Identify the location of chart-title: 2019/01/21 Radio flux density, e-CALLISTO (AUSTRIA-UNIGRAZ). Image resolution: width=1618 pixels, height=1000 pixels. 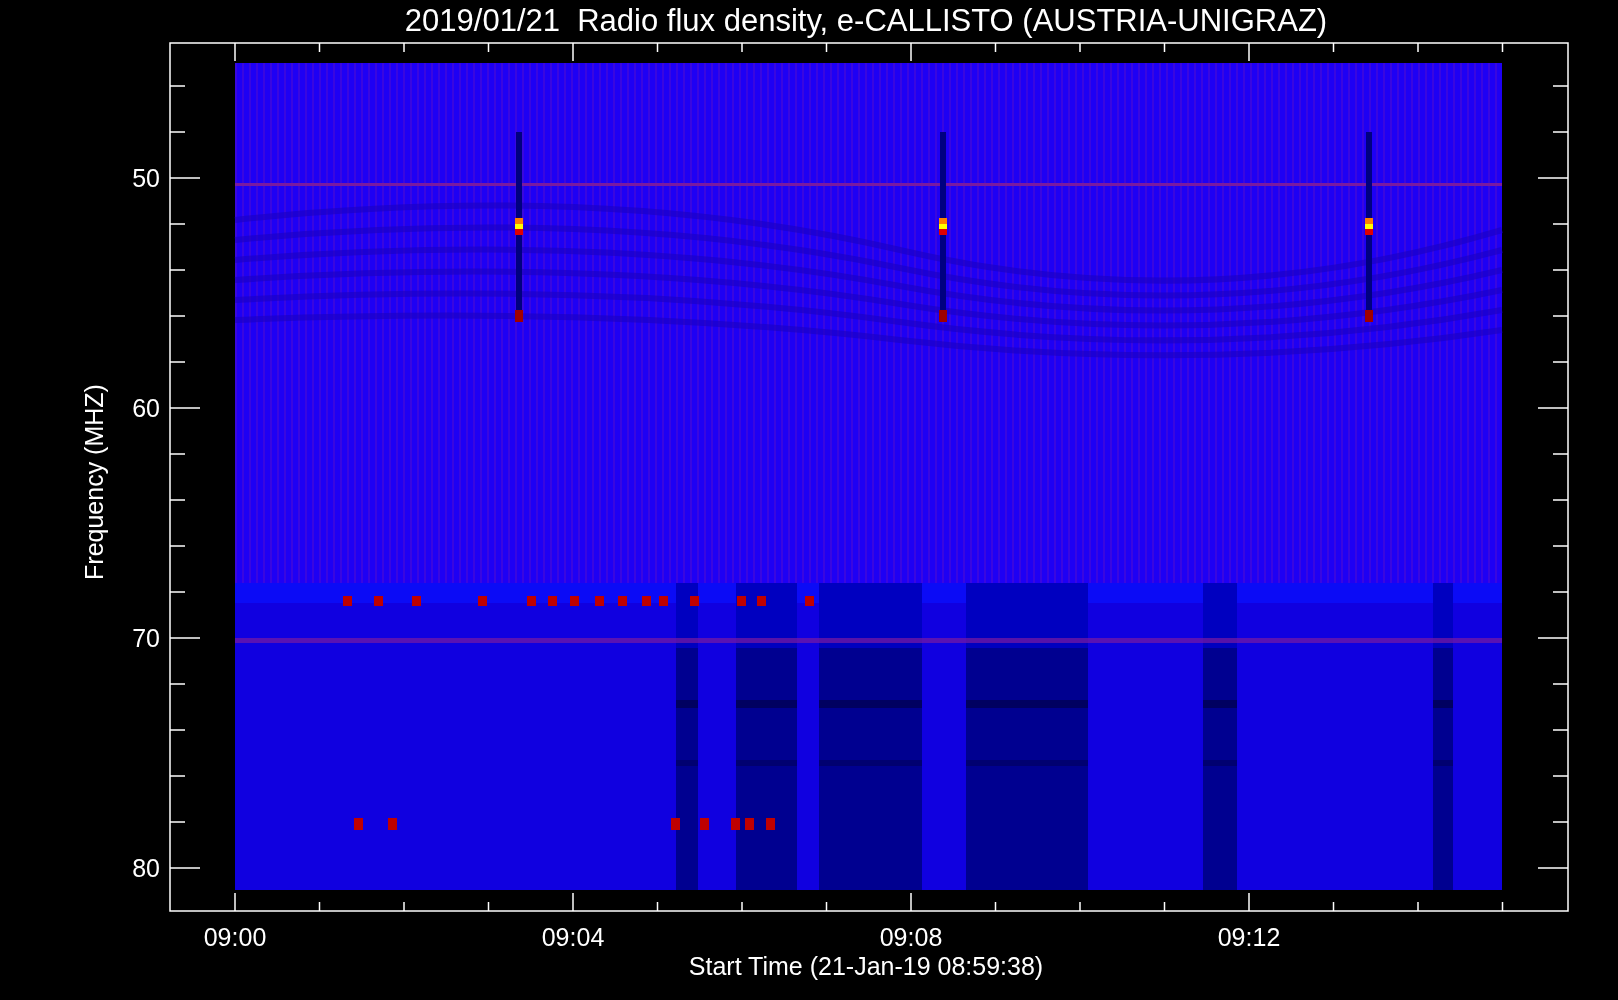
(866, 20).